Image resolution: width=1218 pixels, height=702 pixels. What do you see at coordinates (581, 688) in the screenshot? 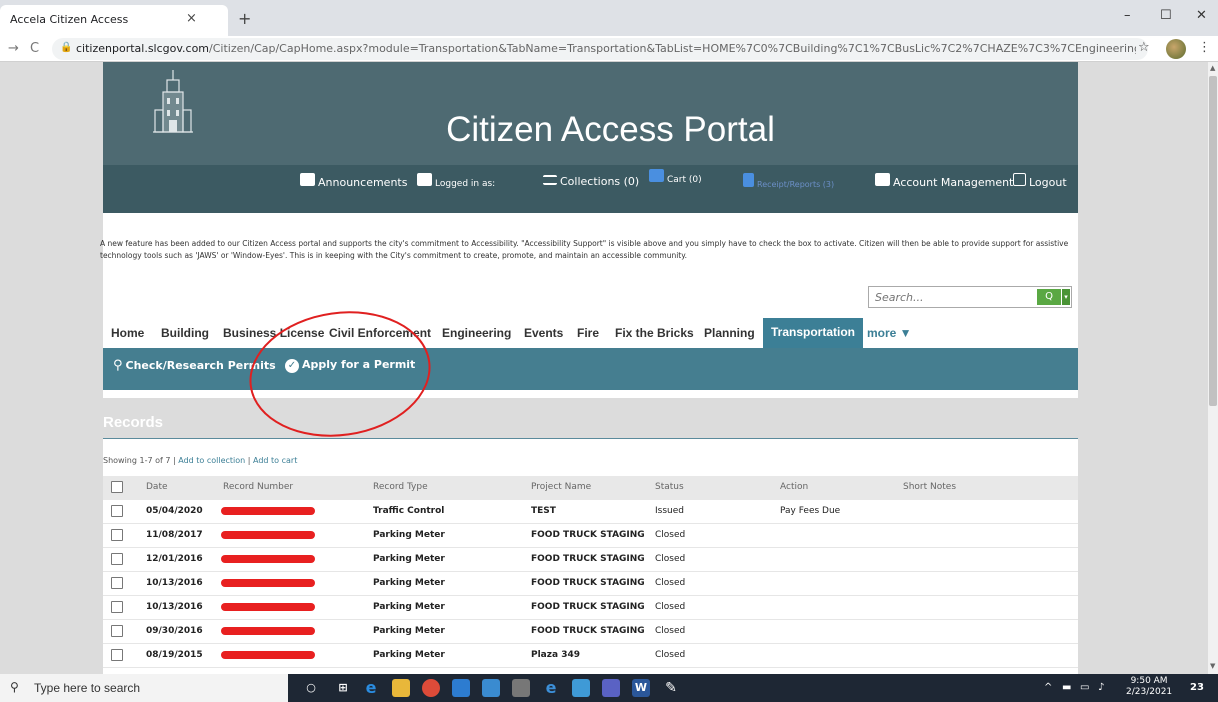
I see `app2-icon` at bounding box center [581, 688].